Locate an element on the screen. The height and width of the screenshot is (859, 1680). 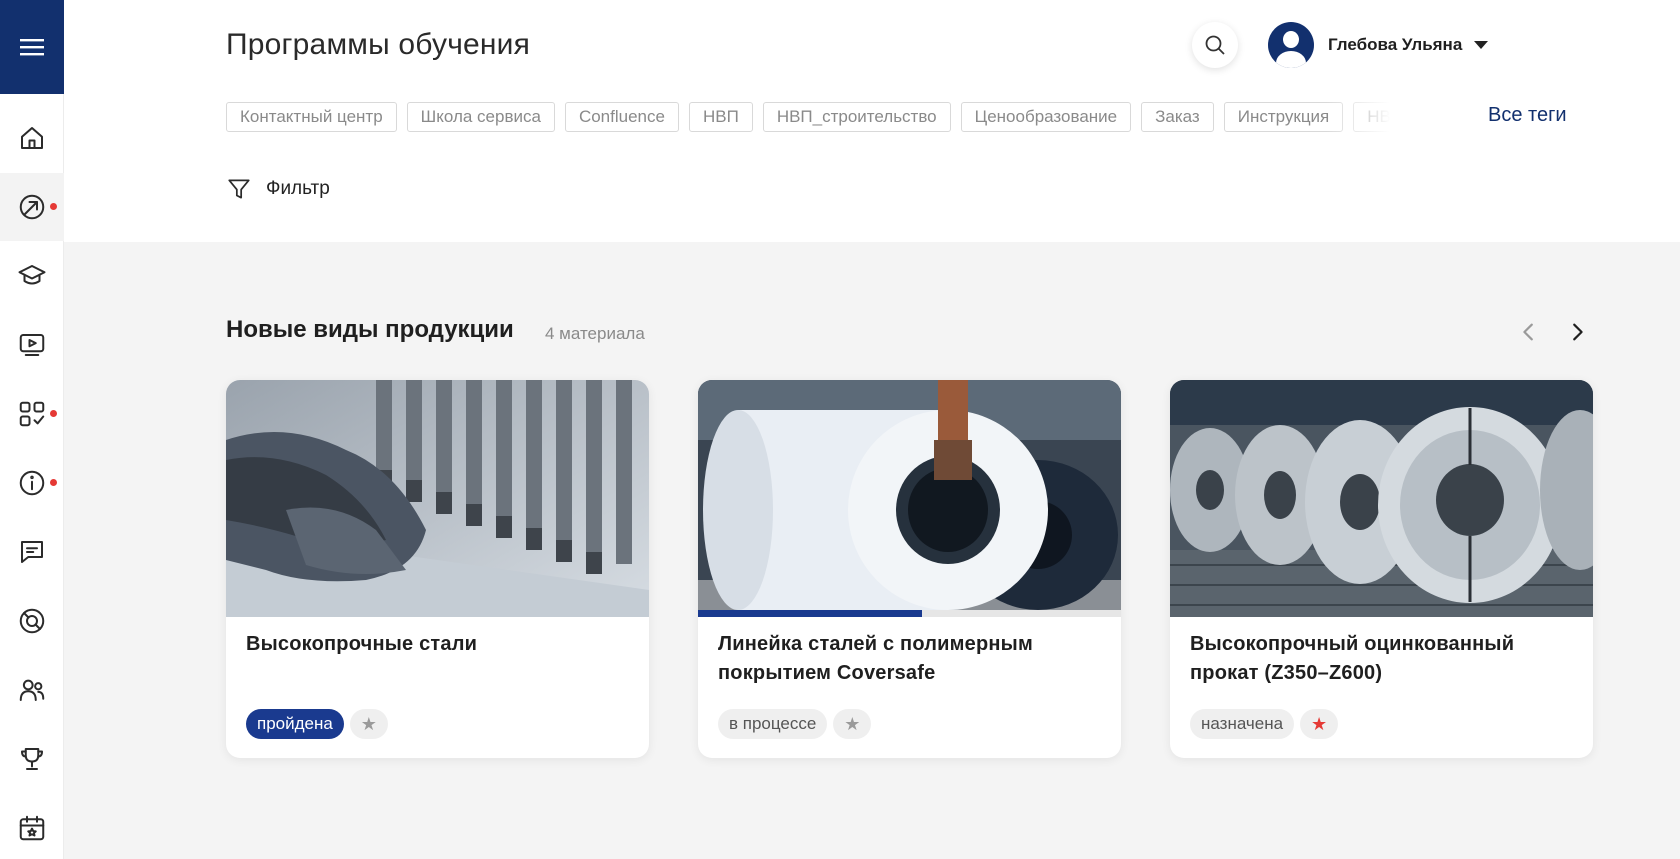
sidebar-item-chat is located at coordinates (32, 552).